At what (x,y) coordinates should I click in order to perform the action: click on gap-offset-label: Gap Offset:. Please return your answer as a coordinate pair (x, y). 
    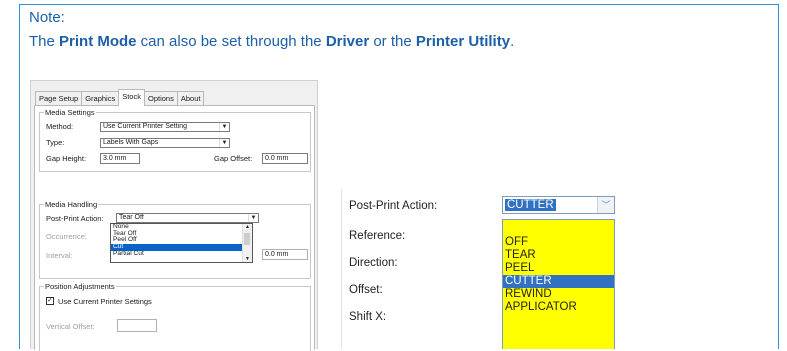
    Looking at the image, I should click on (233, 158).